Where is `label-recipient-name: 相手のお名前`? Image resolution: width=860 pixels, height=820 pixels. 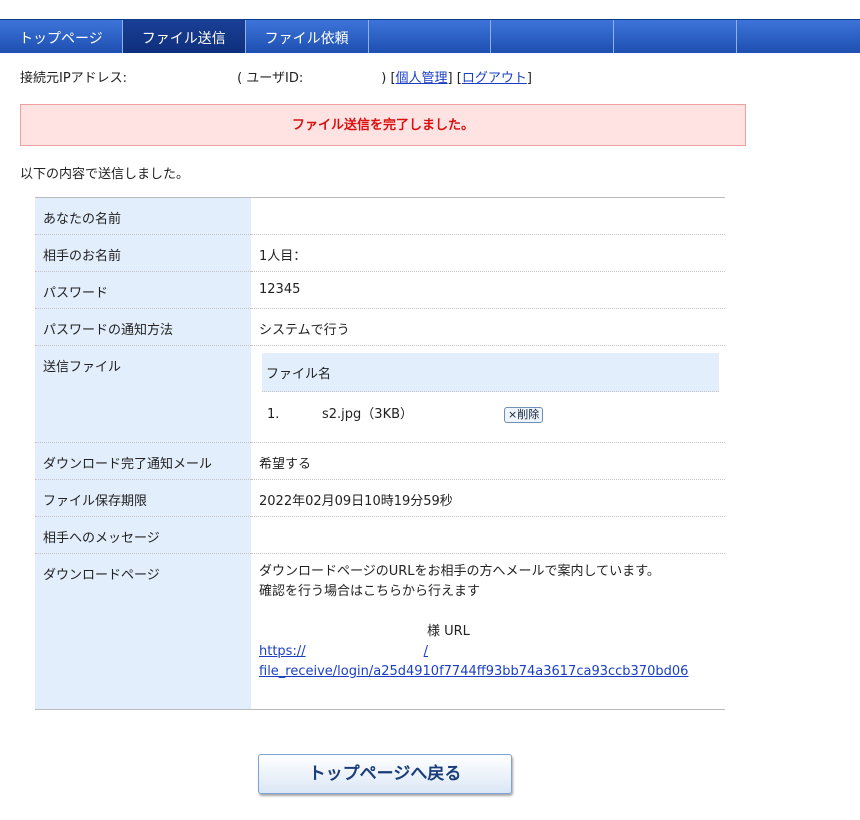 label-recipient-name: 相手のお名前 is located at coordinates (143, 253).